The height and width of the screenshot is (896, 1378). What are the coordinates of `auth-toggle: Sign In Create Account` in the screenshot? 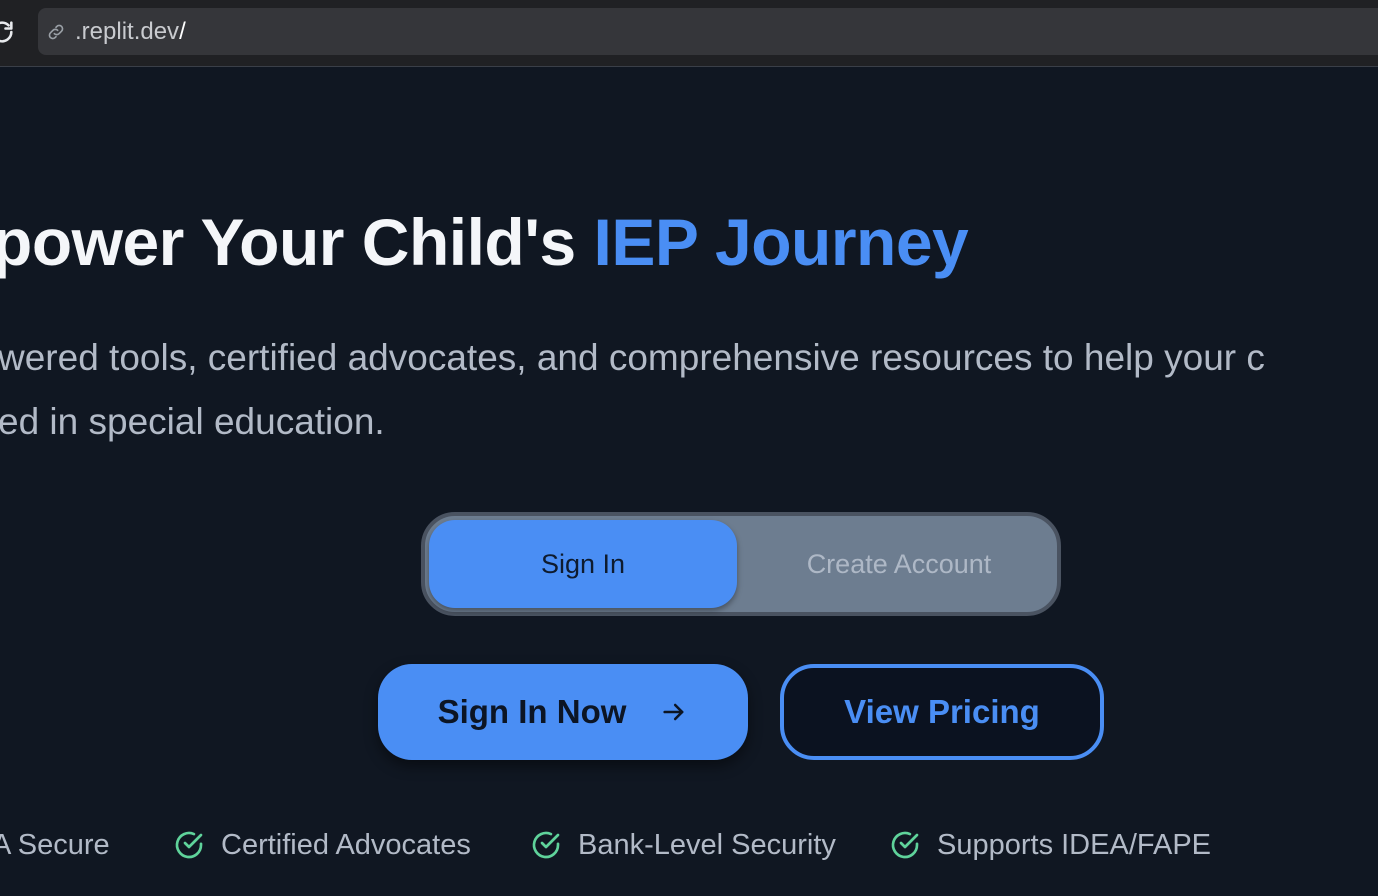 It's located at (741, 564).